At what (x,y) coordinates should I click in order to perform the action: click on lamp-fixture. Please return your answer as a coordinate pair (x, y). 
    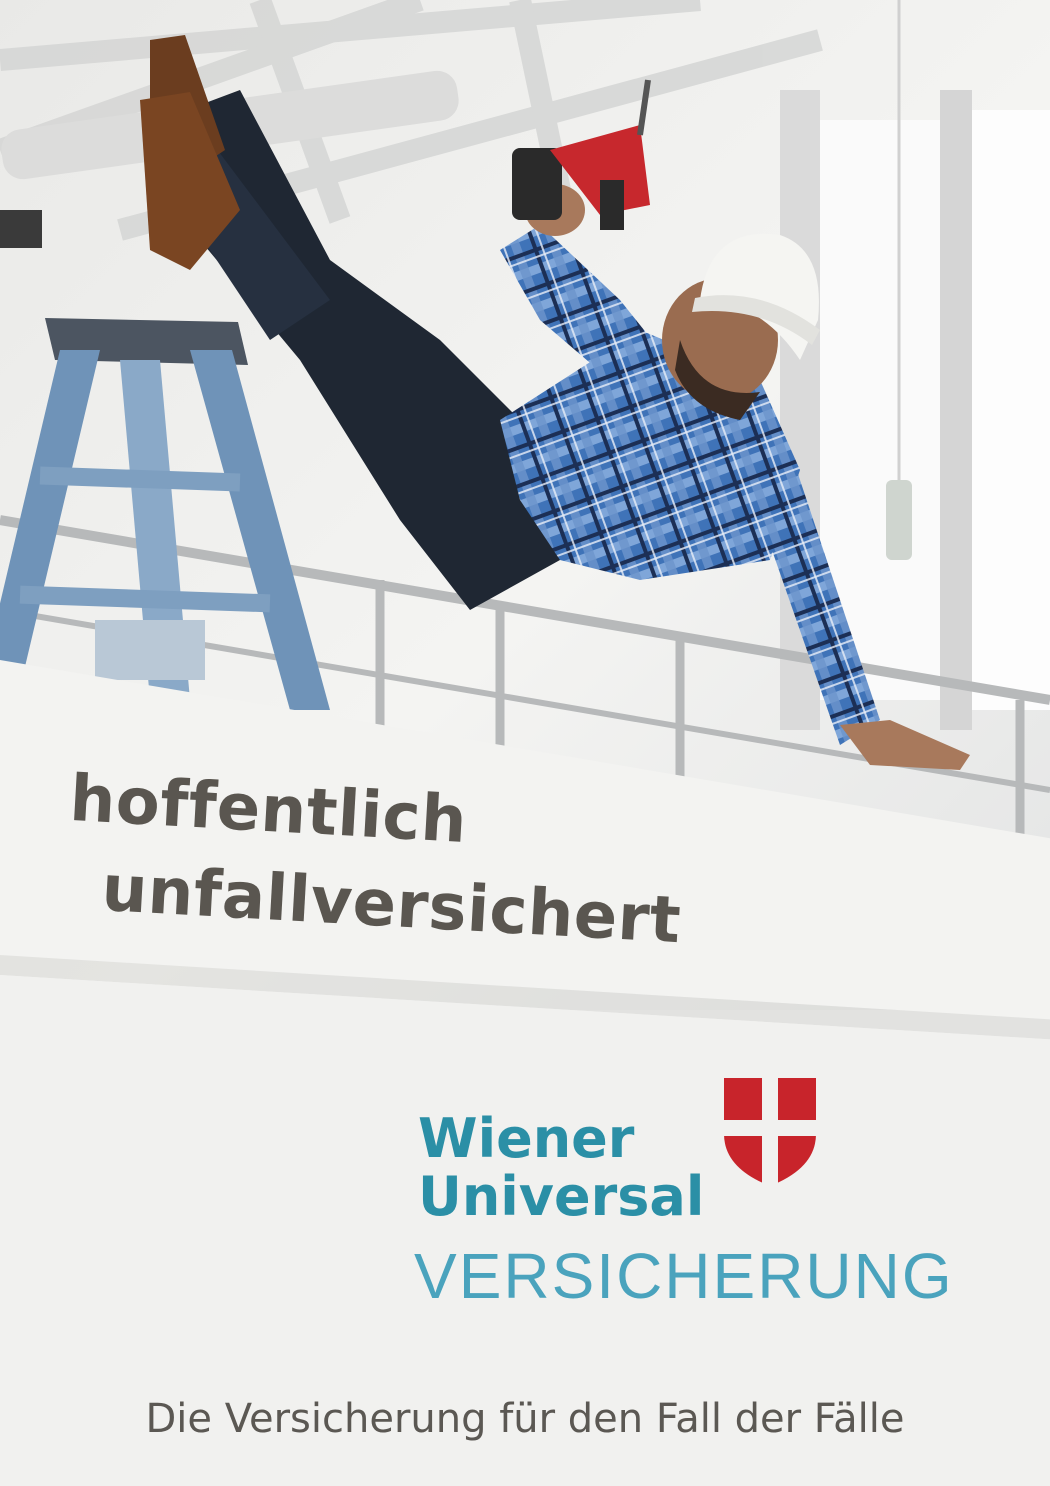
    Looking at the image, I should click on (899, 520).